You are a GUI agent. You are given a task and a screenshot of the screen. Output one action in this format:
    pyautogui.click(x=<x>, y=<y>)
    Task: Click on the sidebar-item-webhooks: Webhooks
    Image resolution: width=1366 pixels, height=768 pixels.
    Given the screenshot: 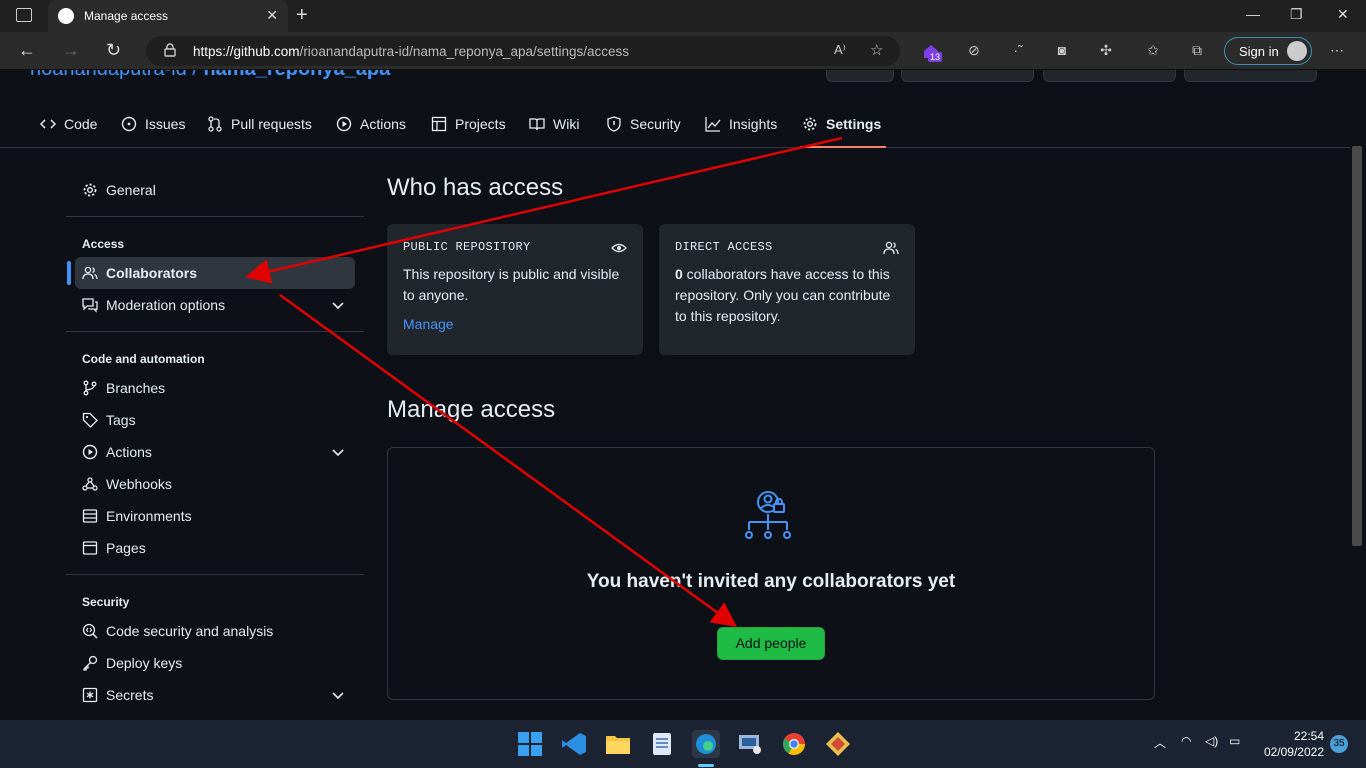 What is the action you would take?
    pyautogui.click(x=215, y=484)
    